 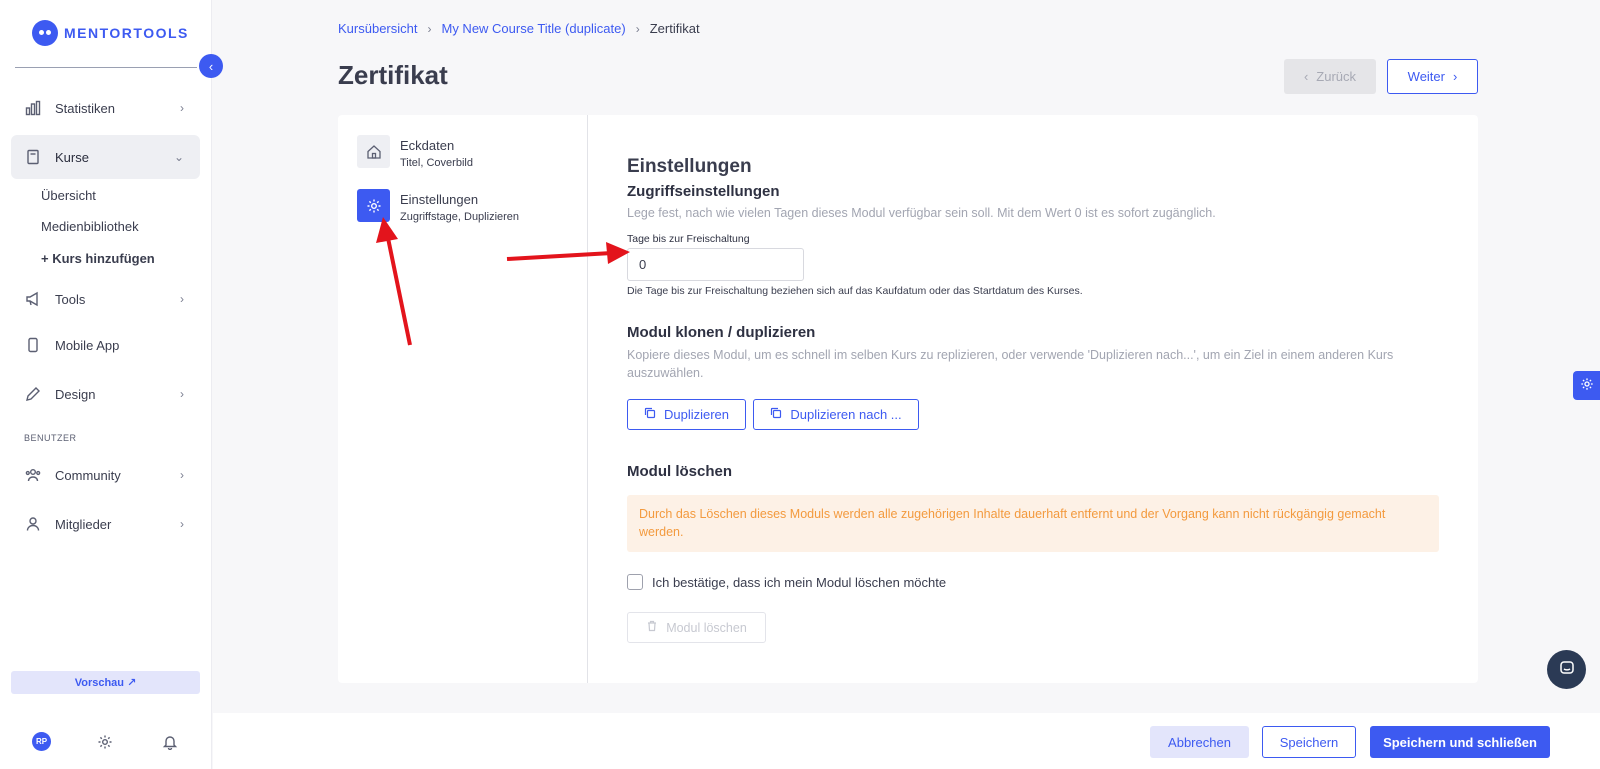 I want to click on step-einstellungen: Einstellungen Zugriffstage, Duplizieren, so click(x=438, y=206).